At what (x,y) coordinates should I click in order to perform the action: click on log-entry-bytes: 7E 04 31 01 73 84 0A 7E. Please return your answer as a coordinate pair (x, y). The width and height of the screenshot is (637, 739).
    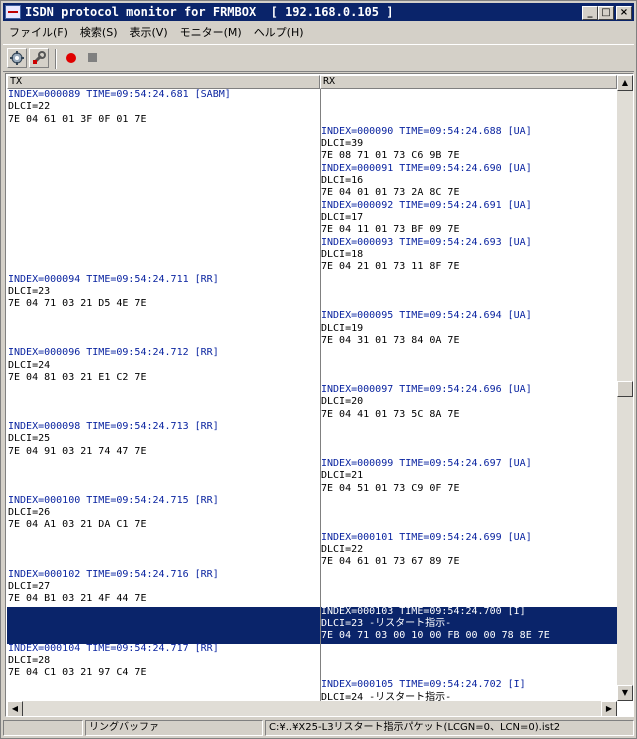
    Looking at the image, I should click on (390, 340).